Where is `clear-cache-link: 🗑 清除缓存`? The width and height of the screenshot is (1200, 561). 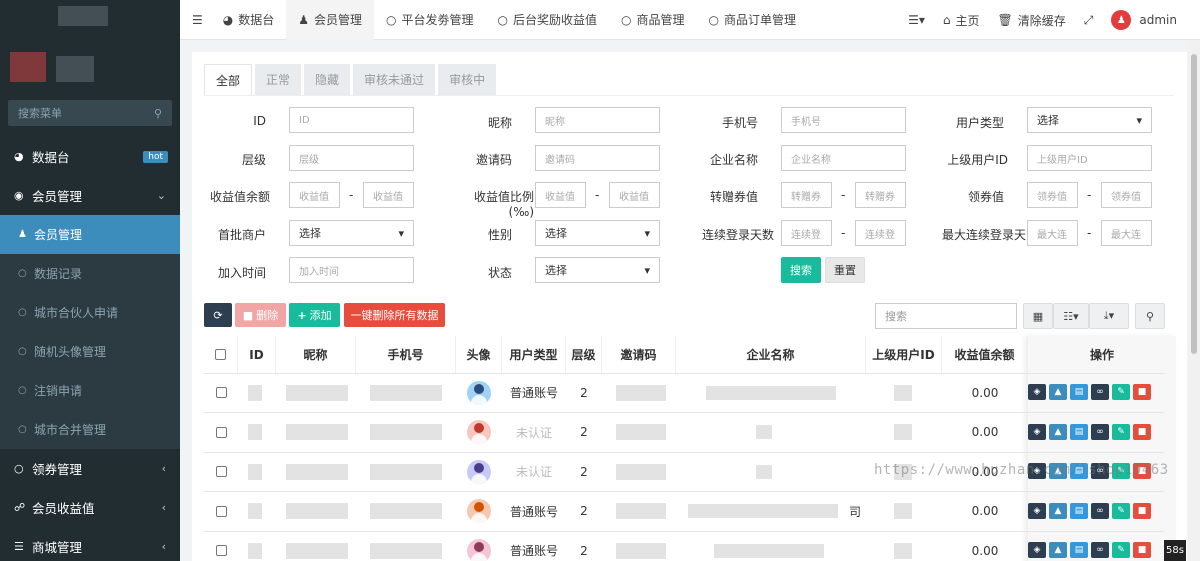
clear-cache-link: 🗑 清除缓存 is located at coordinates (1032, 20).